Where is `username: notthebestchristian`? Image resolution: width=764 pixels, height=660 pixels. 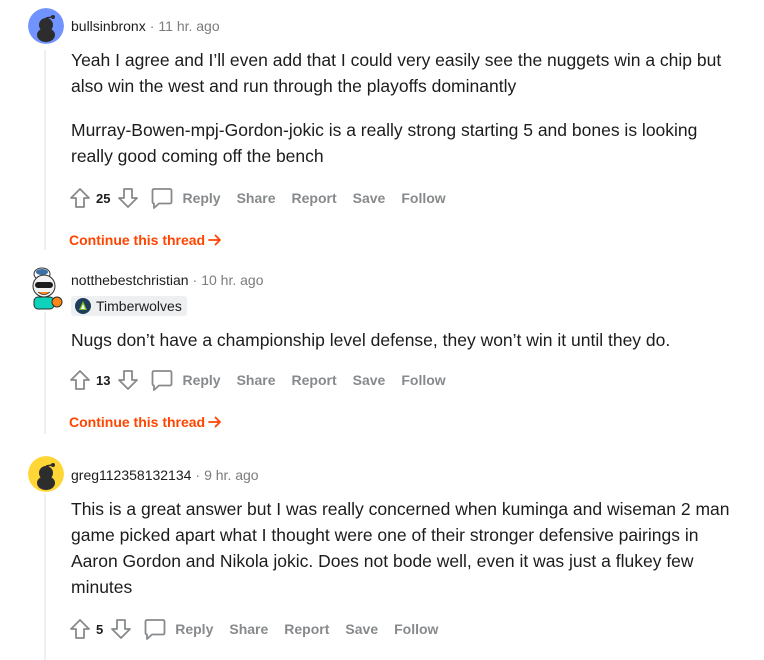 username: notthebestchristian is located at coordinates (130, 280).